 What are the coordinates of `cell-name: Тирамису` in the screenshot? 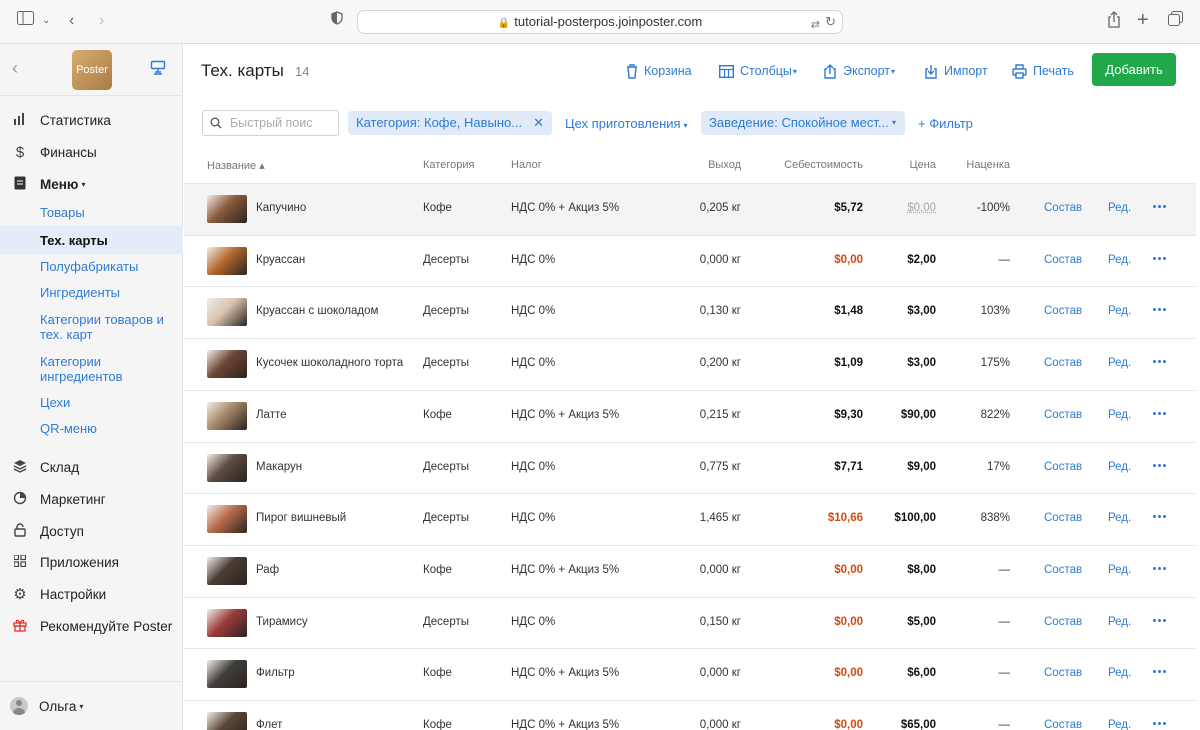 It's located at (282, 622).